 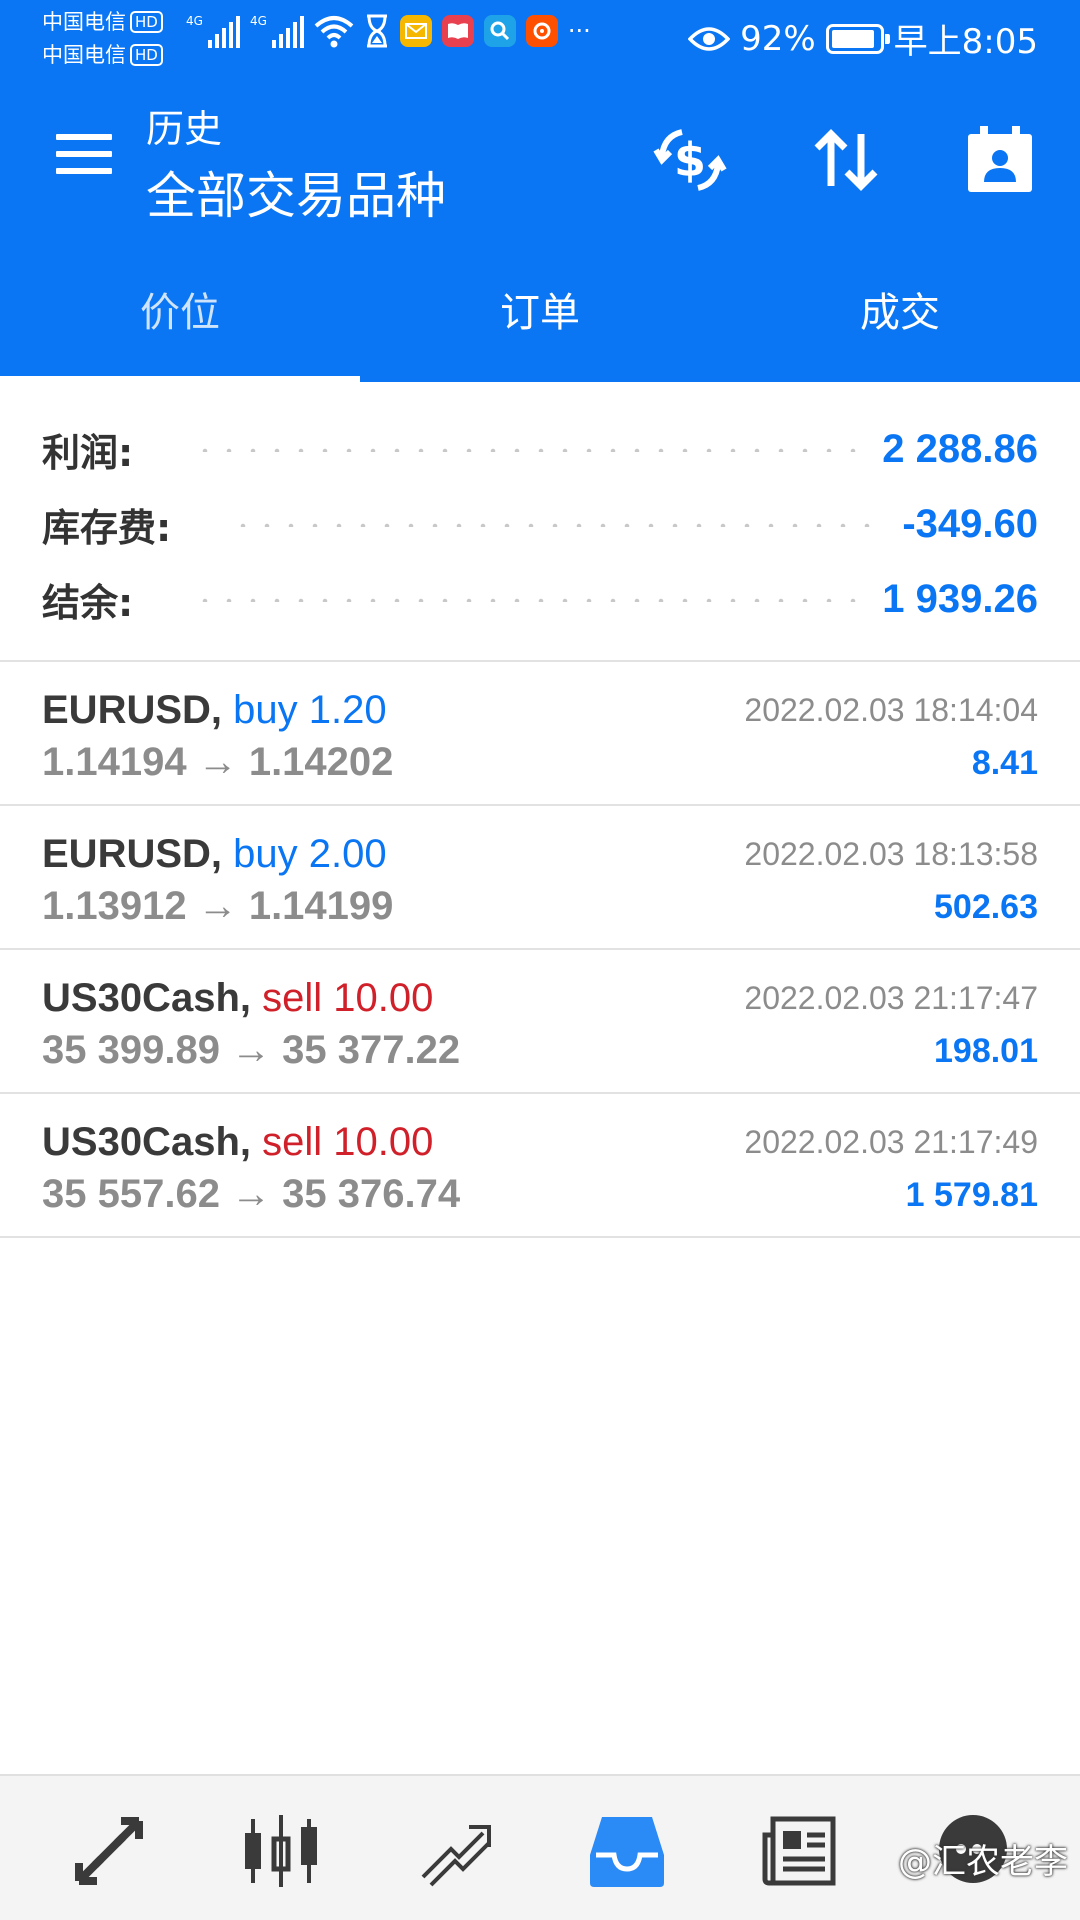 What do you see at coordinates (1004, 763) in the screenshot?
I see `deal-profit: 8.41` at bounding box center [1004, 763].